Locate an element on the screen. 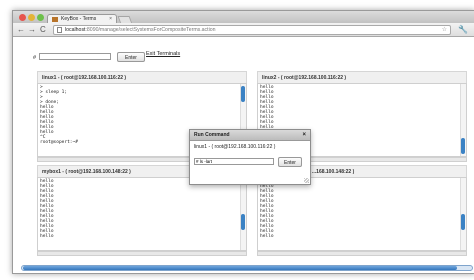  dialog-header: Run Command × is located at coordinates (250, 135).